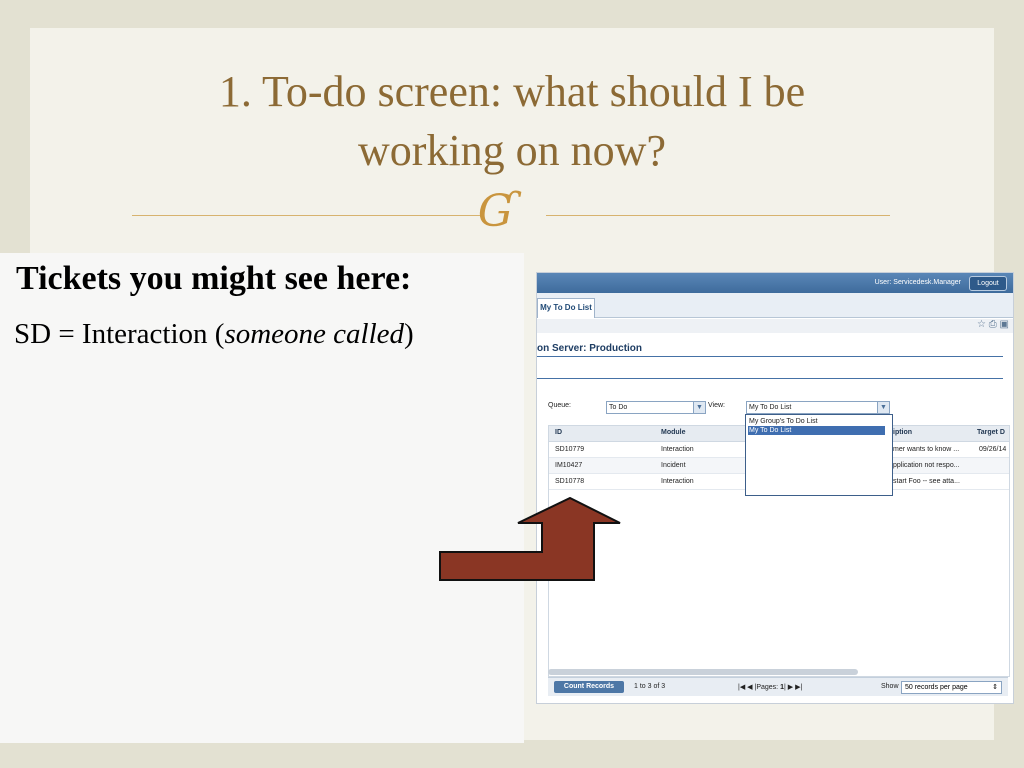  What do you see at coordinates (512, 91) in the screenshot?
I see `title-line-1: 1. To-do screen: what should I be` at bounding box center [512, 91].